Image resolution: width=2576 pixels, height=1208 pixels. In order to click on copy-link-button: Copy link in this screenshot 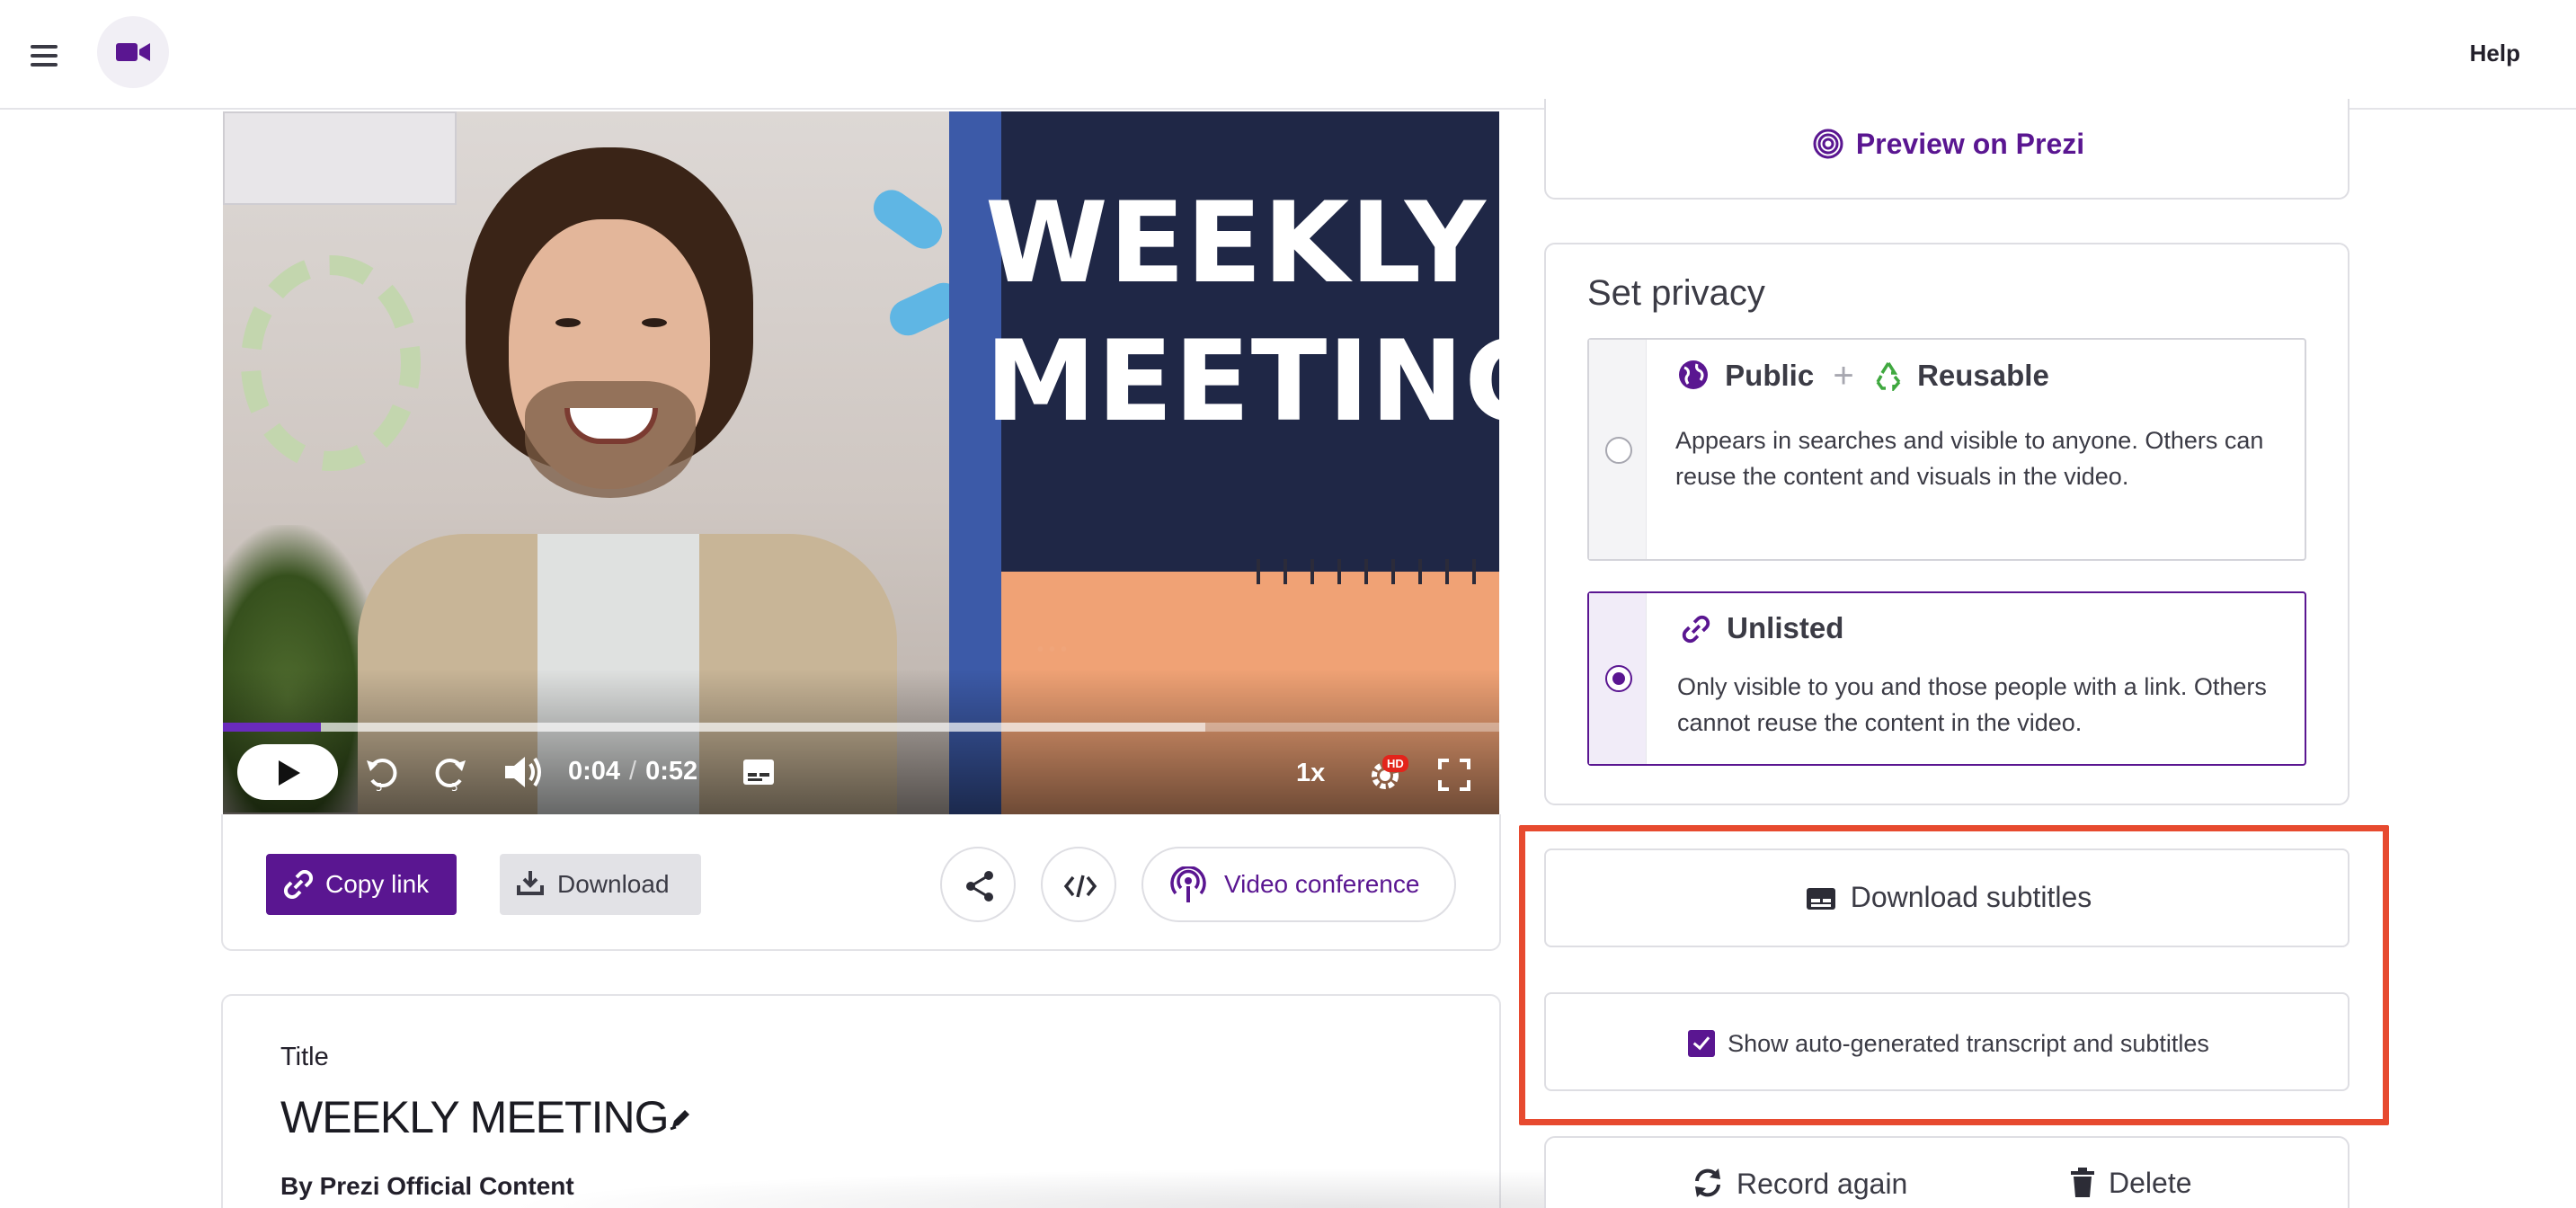, I will do `click(361, 884)`.